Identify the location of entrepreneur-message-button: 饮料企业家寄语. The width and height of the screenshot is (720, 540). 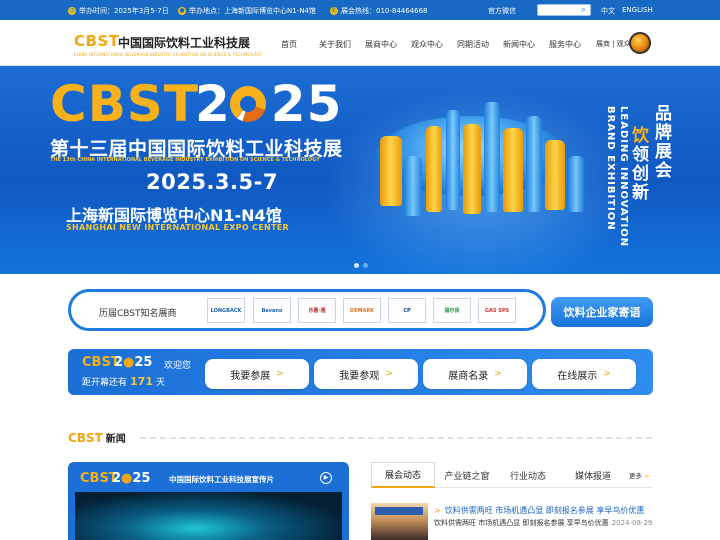
(602, 312).